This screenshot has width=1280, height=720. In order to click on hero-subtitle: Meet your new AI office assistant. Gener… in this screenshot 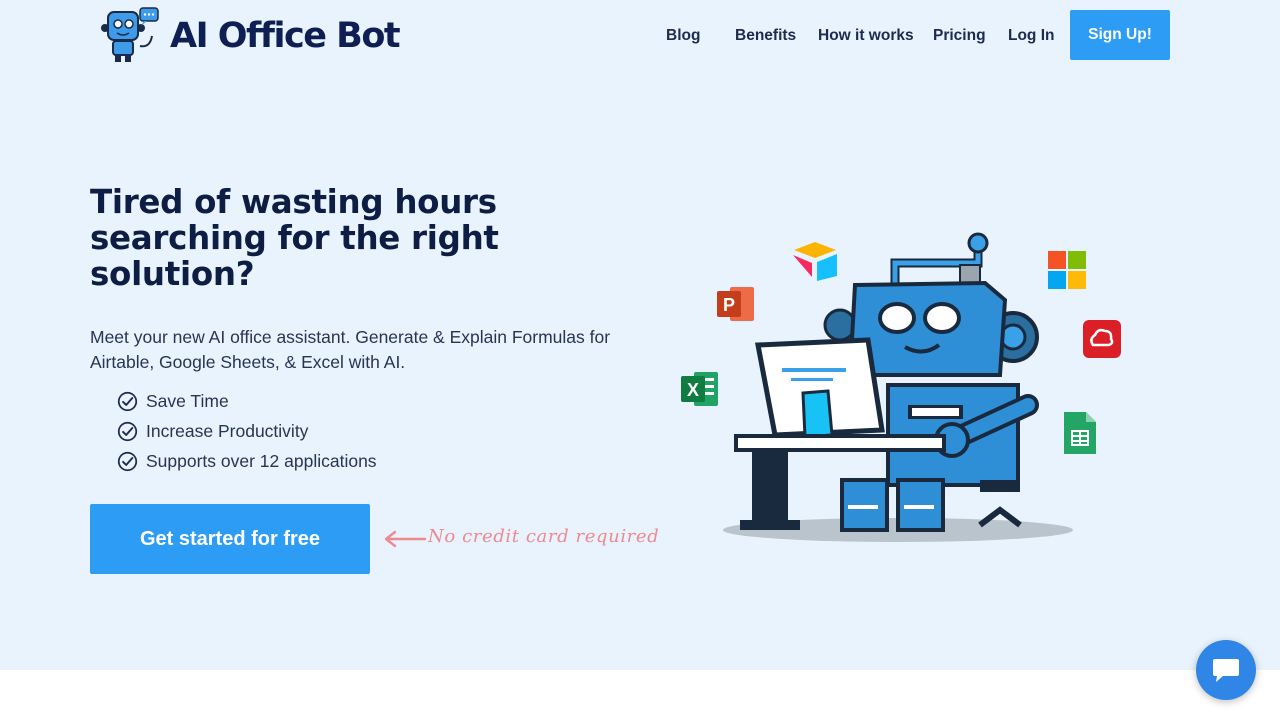, I will do `click(350, 349)`.